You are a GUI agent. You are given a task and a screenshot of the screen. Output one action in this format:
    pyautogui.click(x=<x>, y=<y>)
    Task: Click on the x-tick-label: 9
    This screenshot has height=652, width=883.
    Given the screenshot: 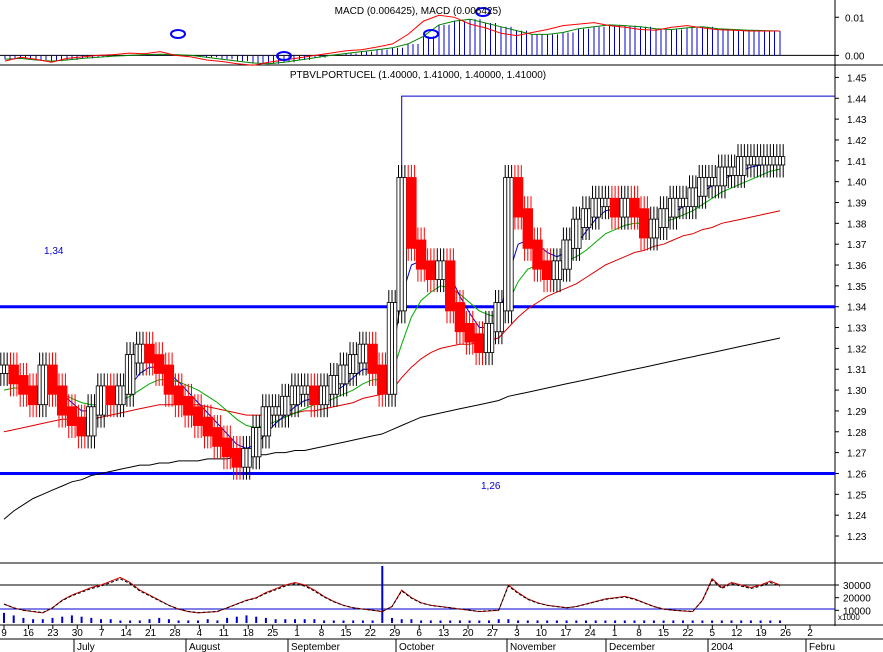 What is the action you would take?
    pyautogui.click(x=4, y=633)
    